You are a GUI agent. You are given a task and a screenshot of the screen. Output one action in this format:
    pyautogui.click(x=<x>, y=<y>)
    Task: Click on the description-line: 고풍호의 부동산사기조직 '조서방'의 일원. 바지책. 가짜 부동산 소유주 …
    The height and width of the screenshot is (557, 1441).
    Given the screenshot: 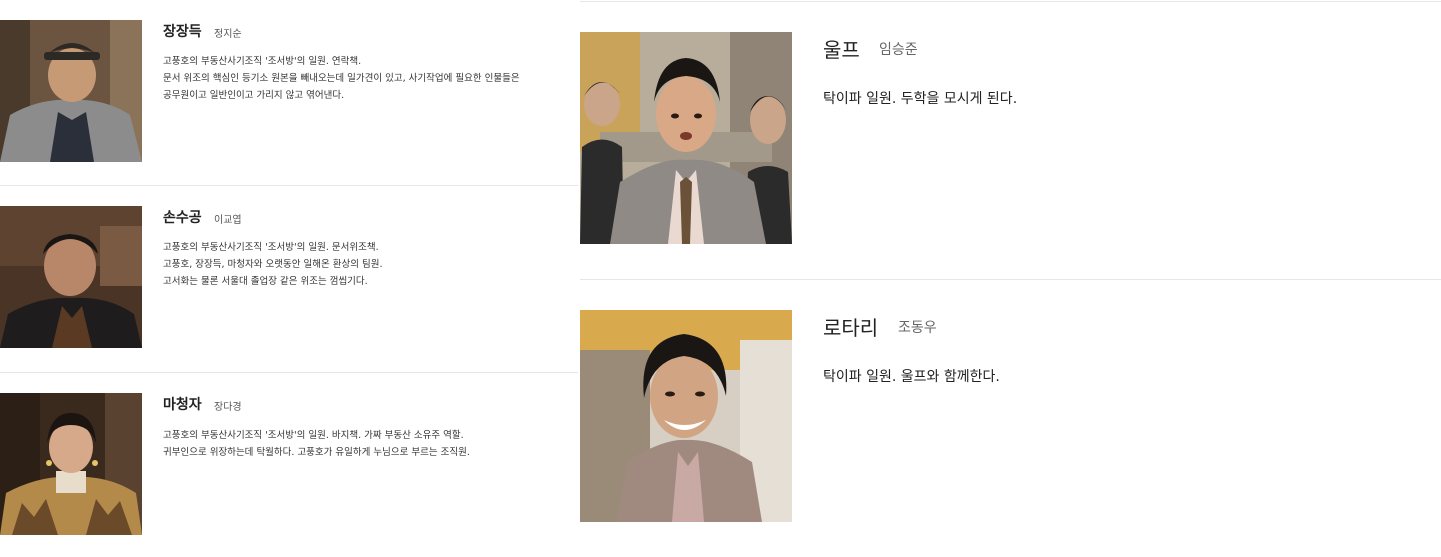 What is the action you would take?
    pyautogui.click(x=313, y=435)
    